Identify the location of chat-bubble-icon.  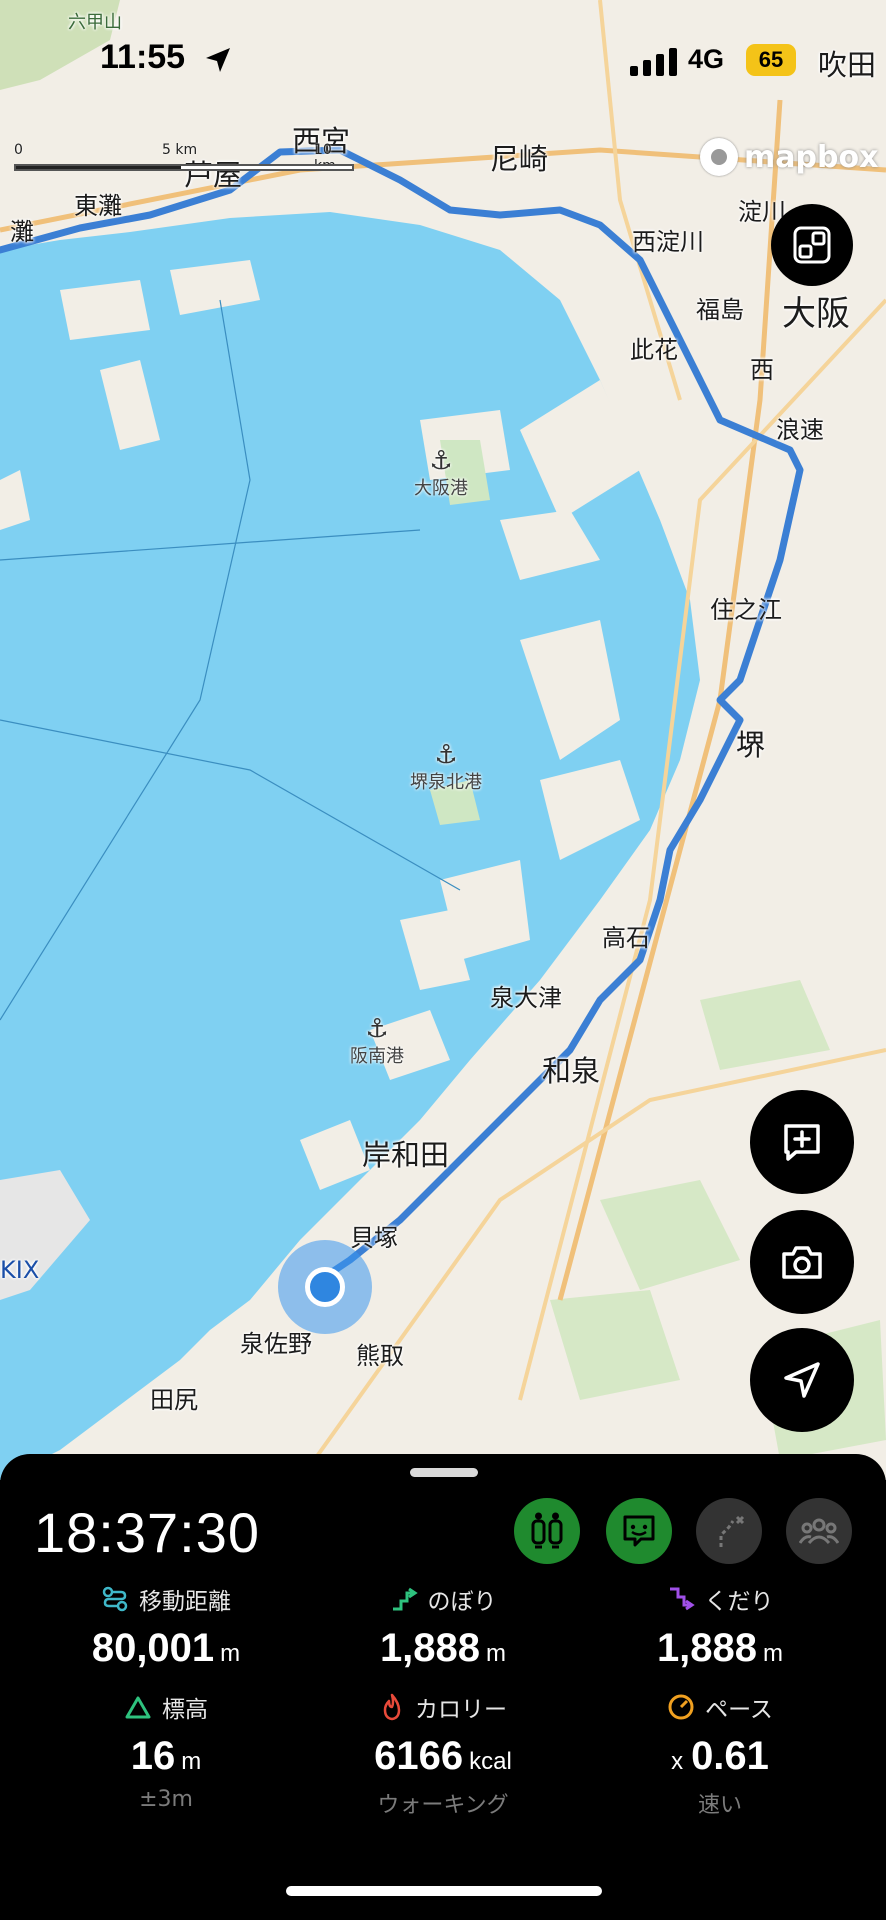
(639, 1531).